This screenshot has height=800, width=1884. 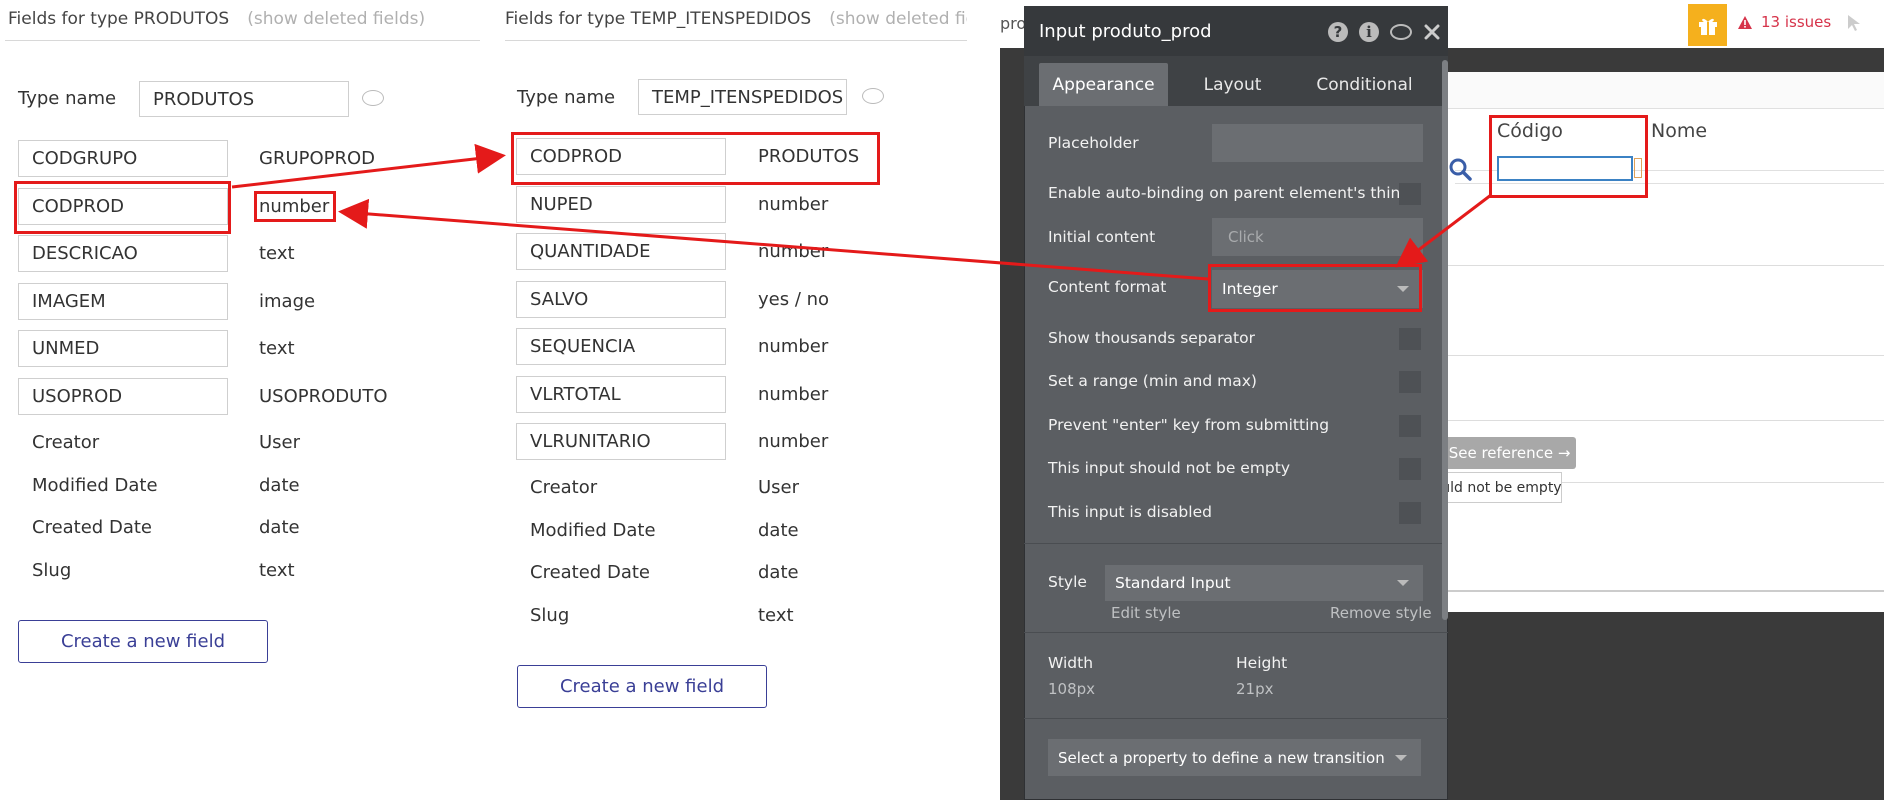 What do you see at coordinates (773, 239) in the screenshot?
I see `arrow-format-to-number` at bounding box center [773, 239].